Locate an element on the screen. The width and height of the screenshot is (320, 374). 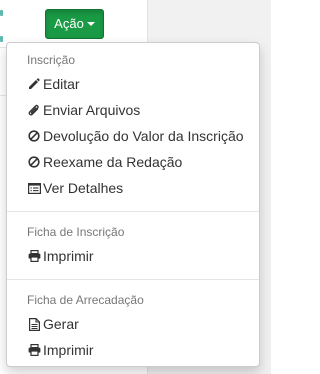
menu-header-inscricao: Inscrição is located at coordinates (51, 60).